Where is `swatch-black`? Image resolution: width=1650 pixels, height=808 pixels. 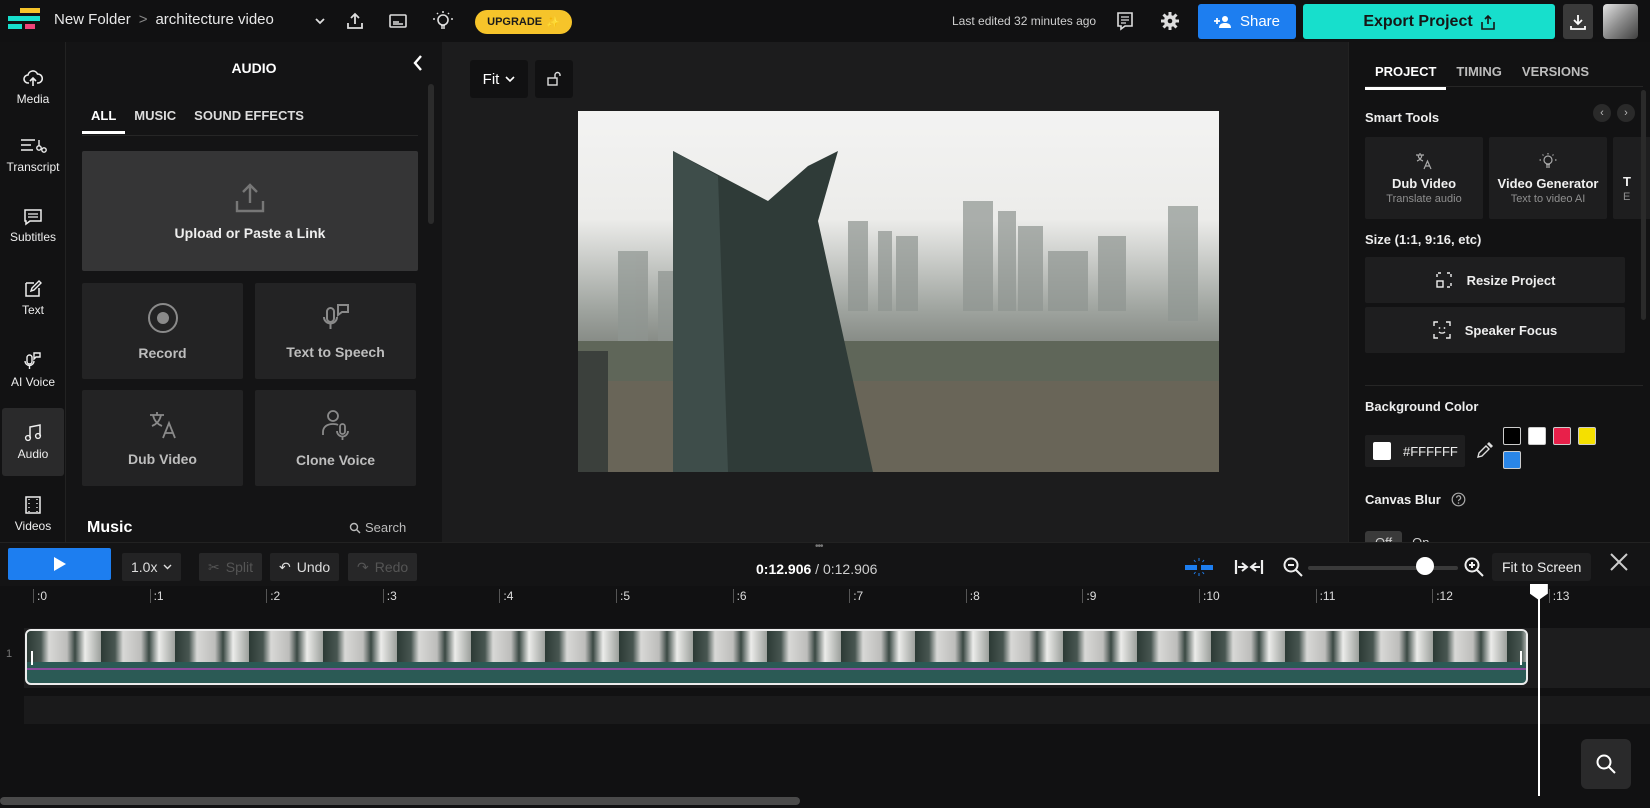
swatch-black is located at coordinates (1512, 436).